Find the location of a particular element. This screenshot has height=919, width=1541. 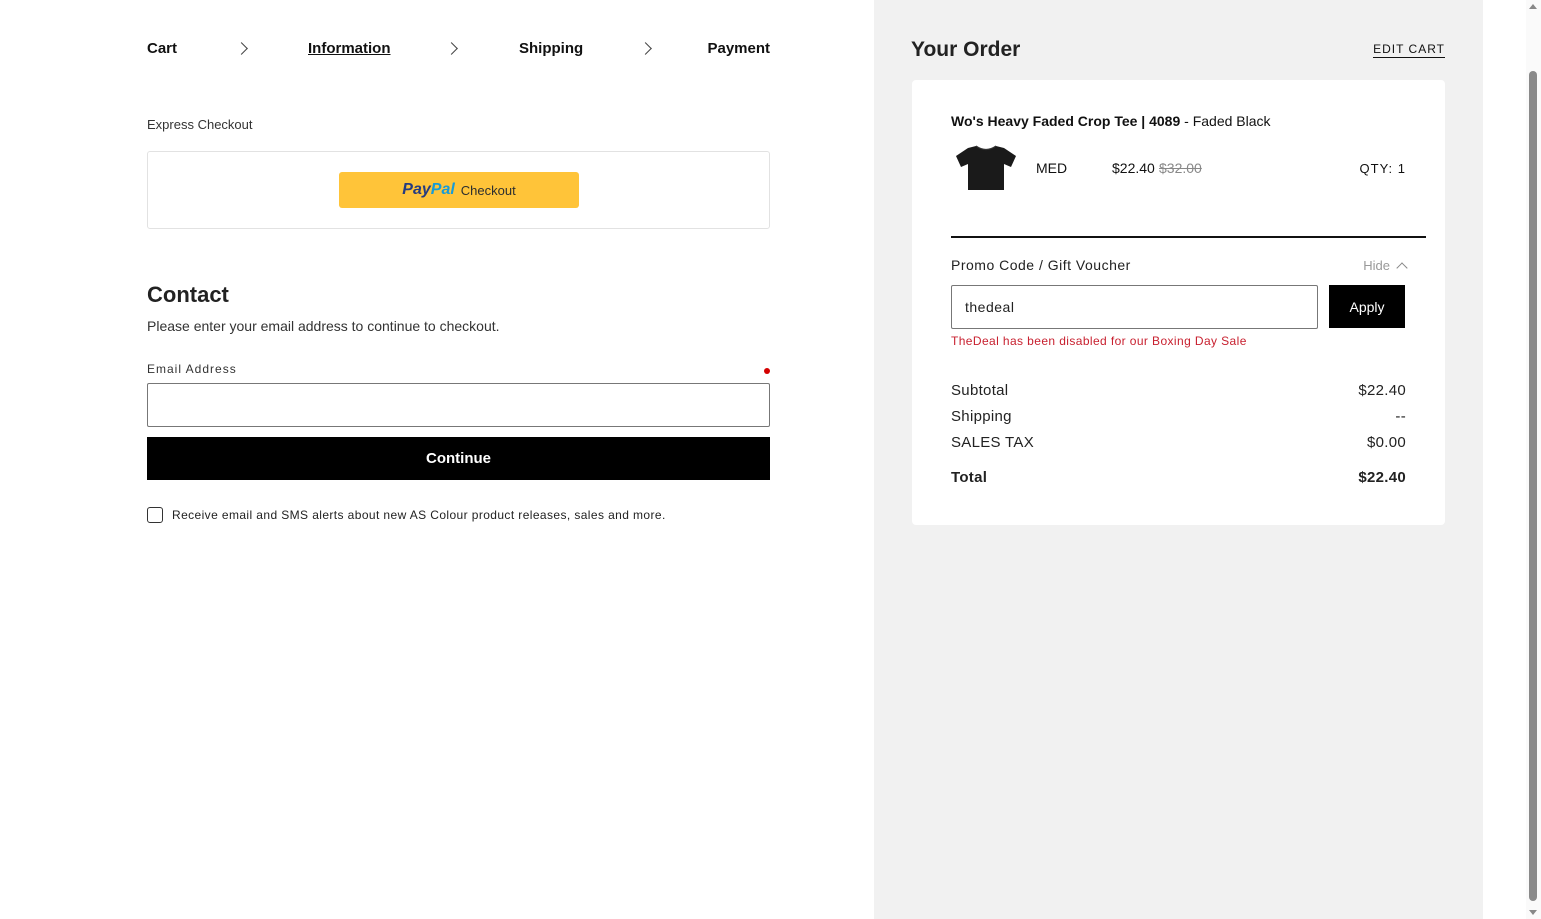

divider is located at coordinates (1188, 237).